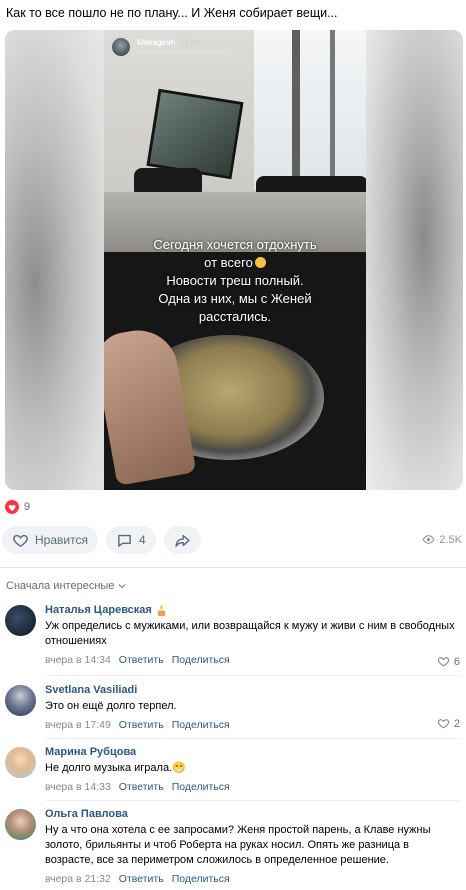  Describe the element at coordinates (450, 539) in the screenshot. I see `views-count: 2.5K` at that location.